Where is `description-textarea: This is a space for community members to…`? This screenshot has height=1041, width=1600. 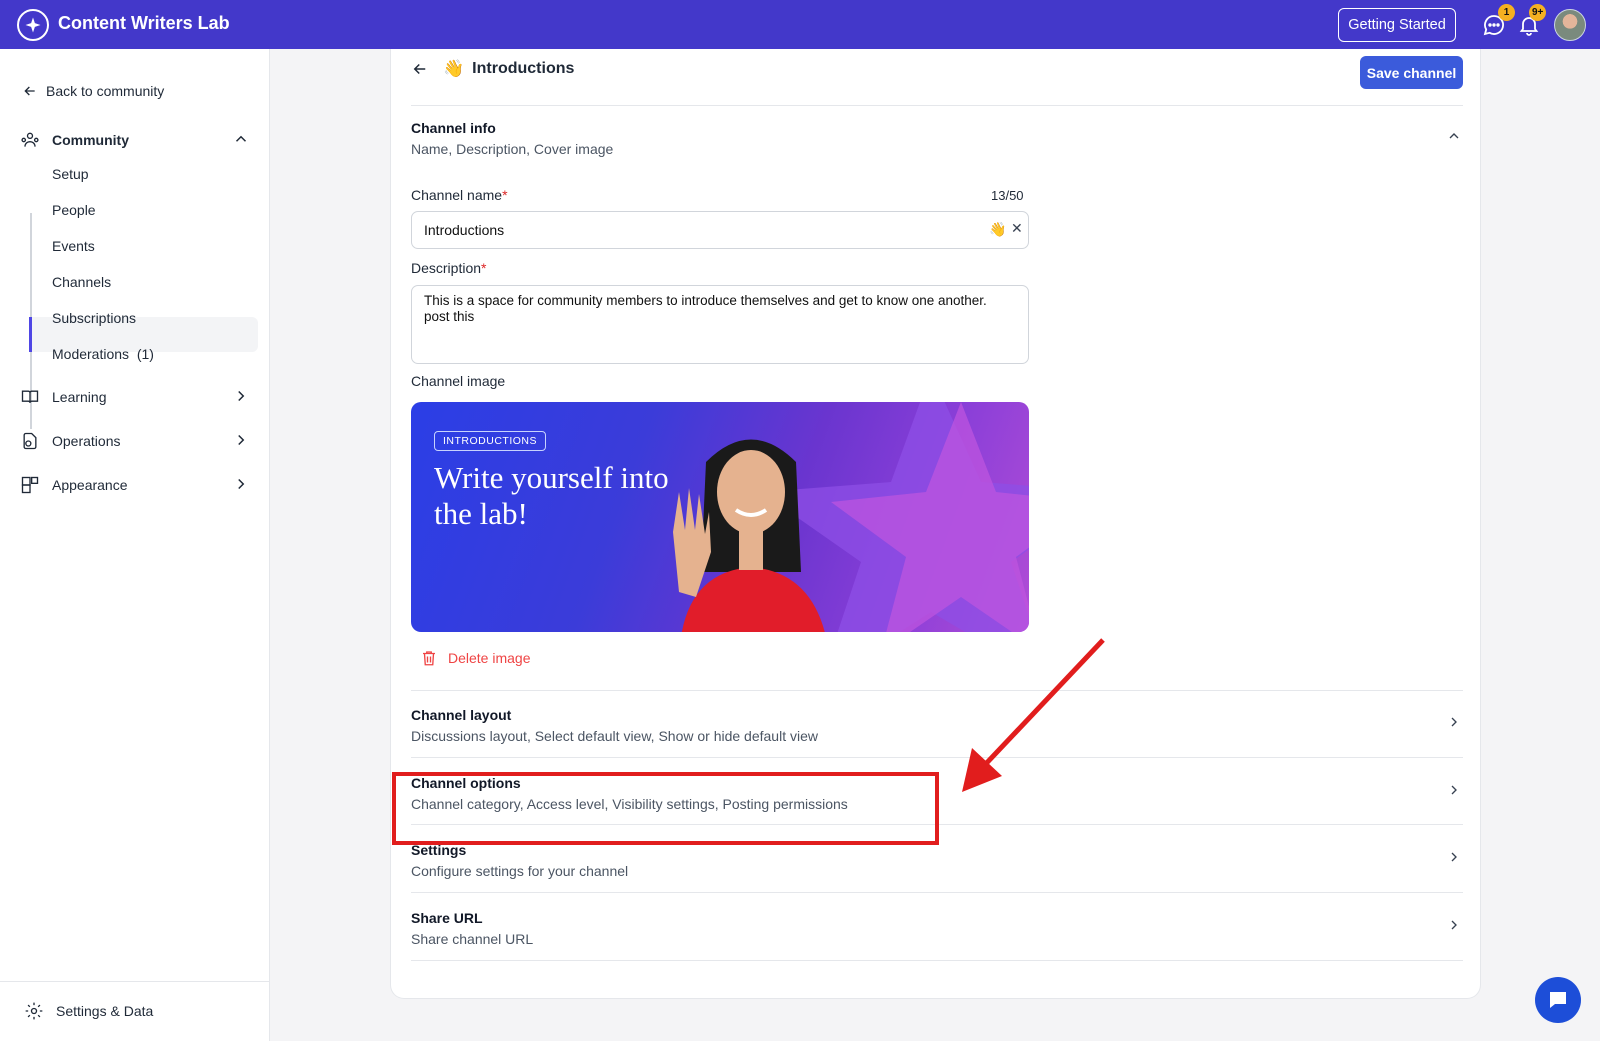
description-textarea: This is a space for community members to… is located at coordinates (720, 324).